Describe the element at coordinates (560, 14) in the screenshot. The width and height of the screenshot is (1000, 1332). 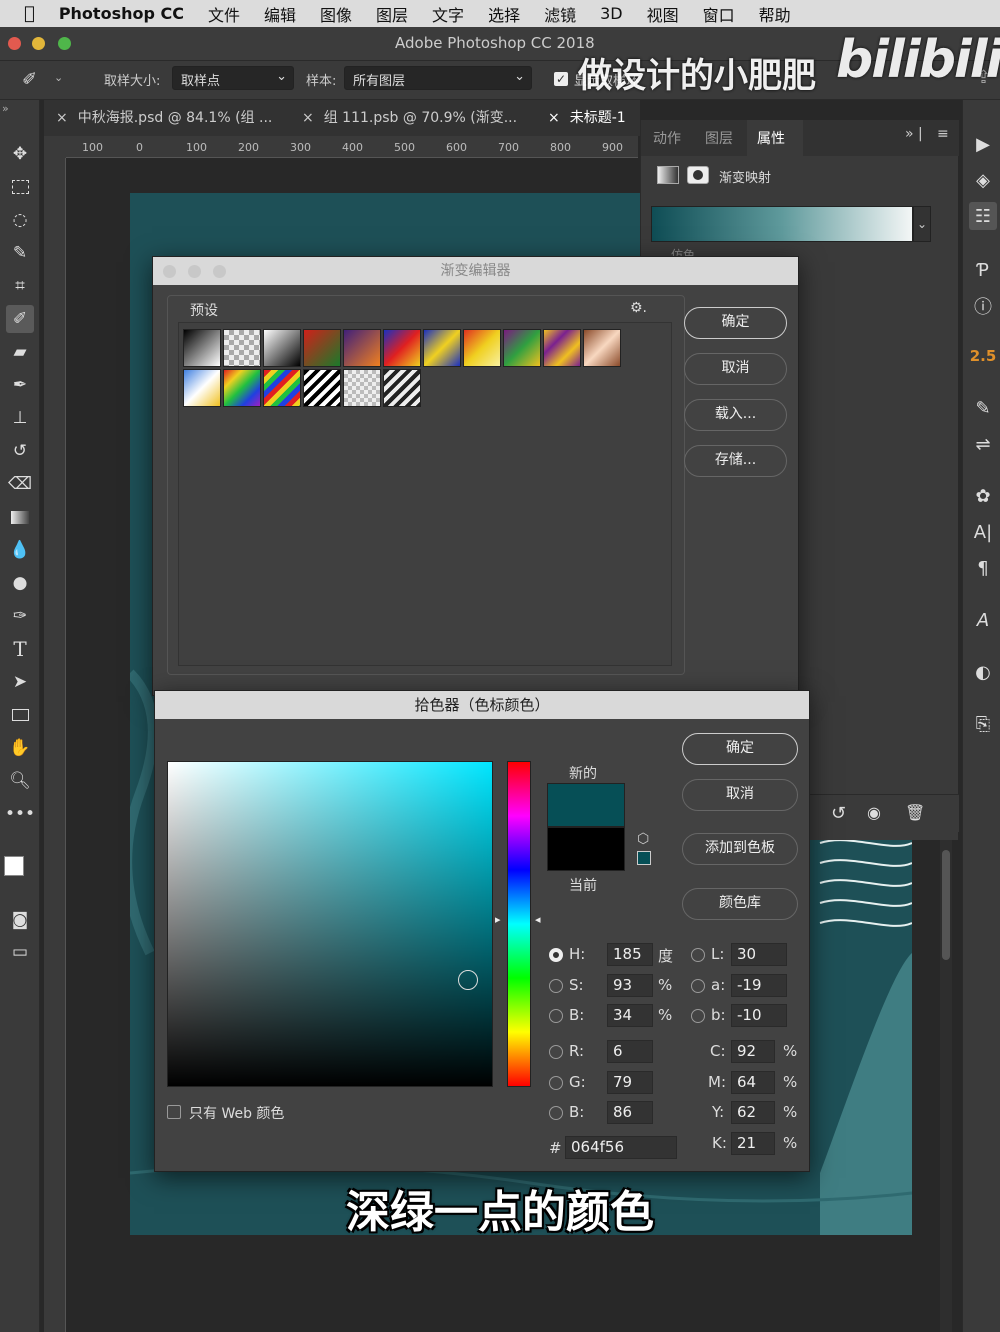
I see `menu-filter: 滤镜` at that location.